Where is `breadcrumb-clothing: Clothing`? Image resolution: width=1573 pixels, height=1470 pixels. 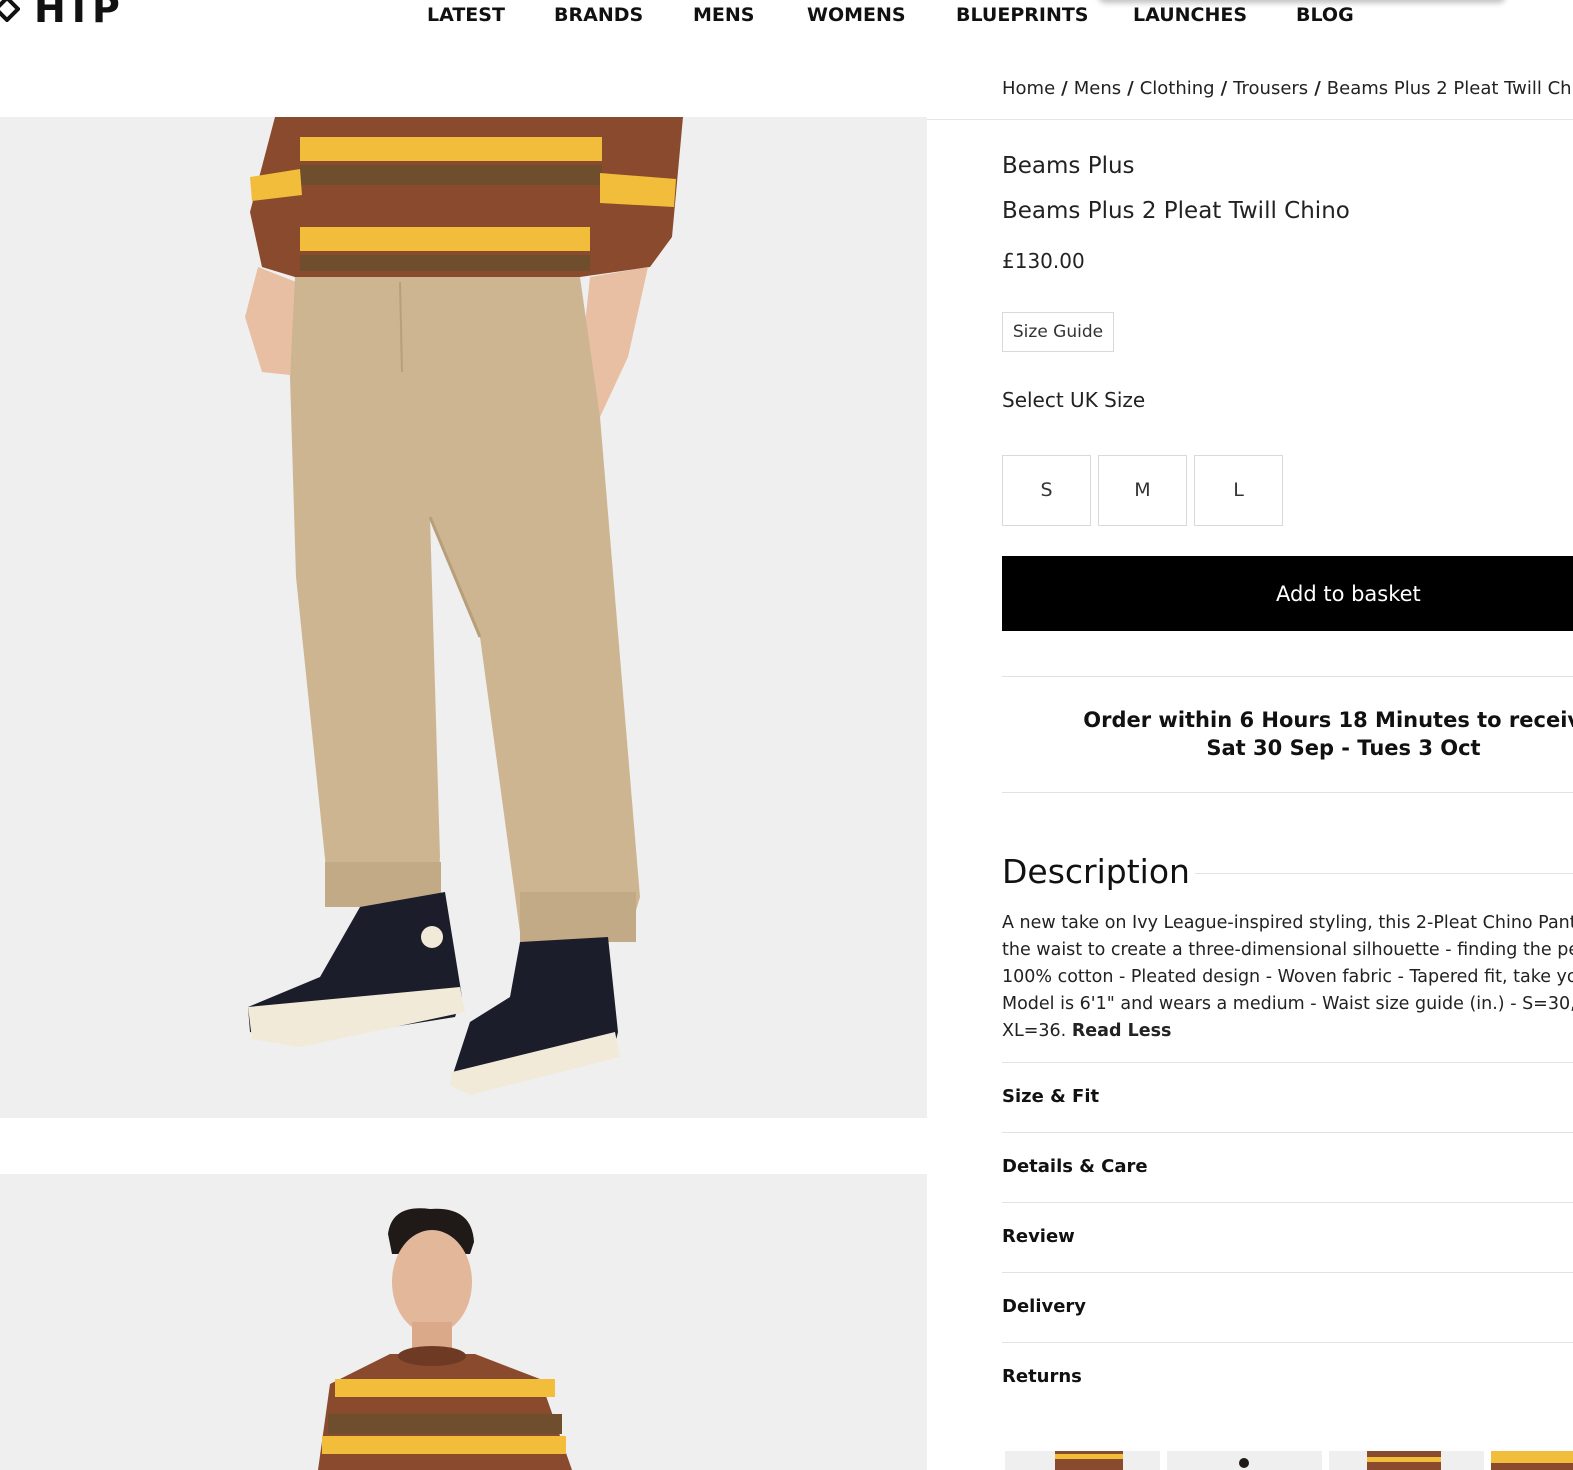 breadcrumb-clothing: Clothing is located at coordinates (1177, 88).